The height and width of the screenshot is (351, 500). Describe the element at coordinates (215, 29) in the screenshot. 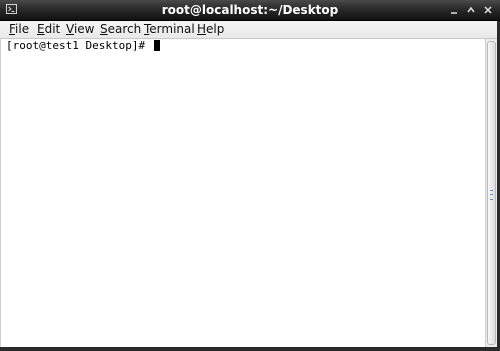

I see `menu-label: elp` at that location.